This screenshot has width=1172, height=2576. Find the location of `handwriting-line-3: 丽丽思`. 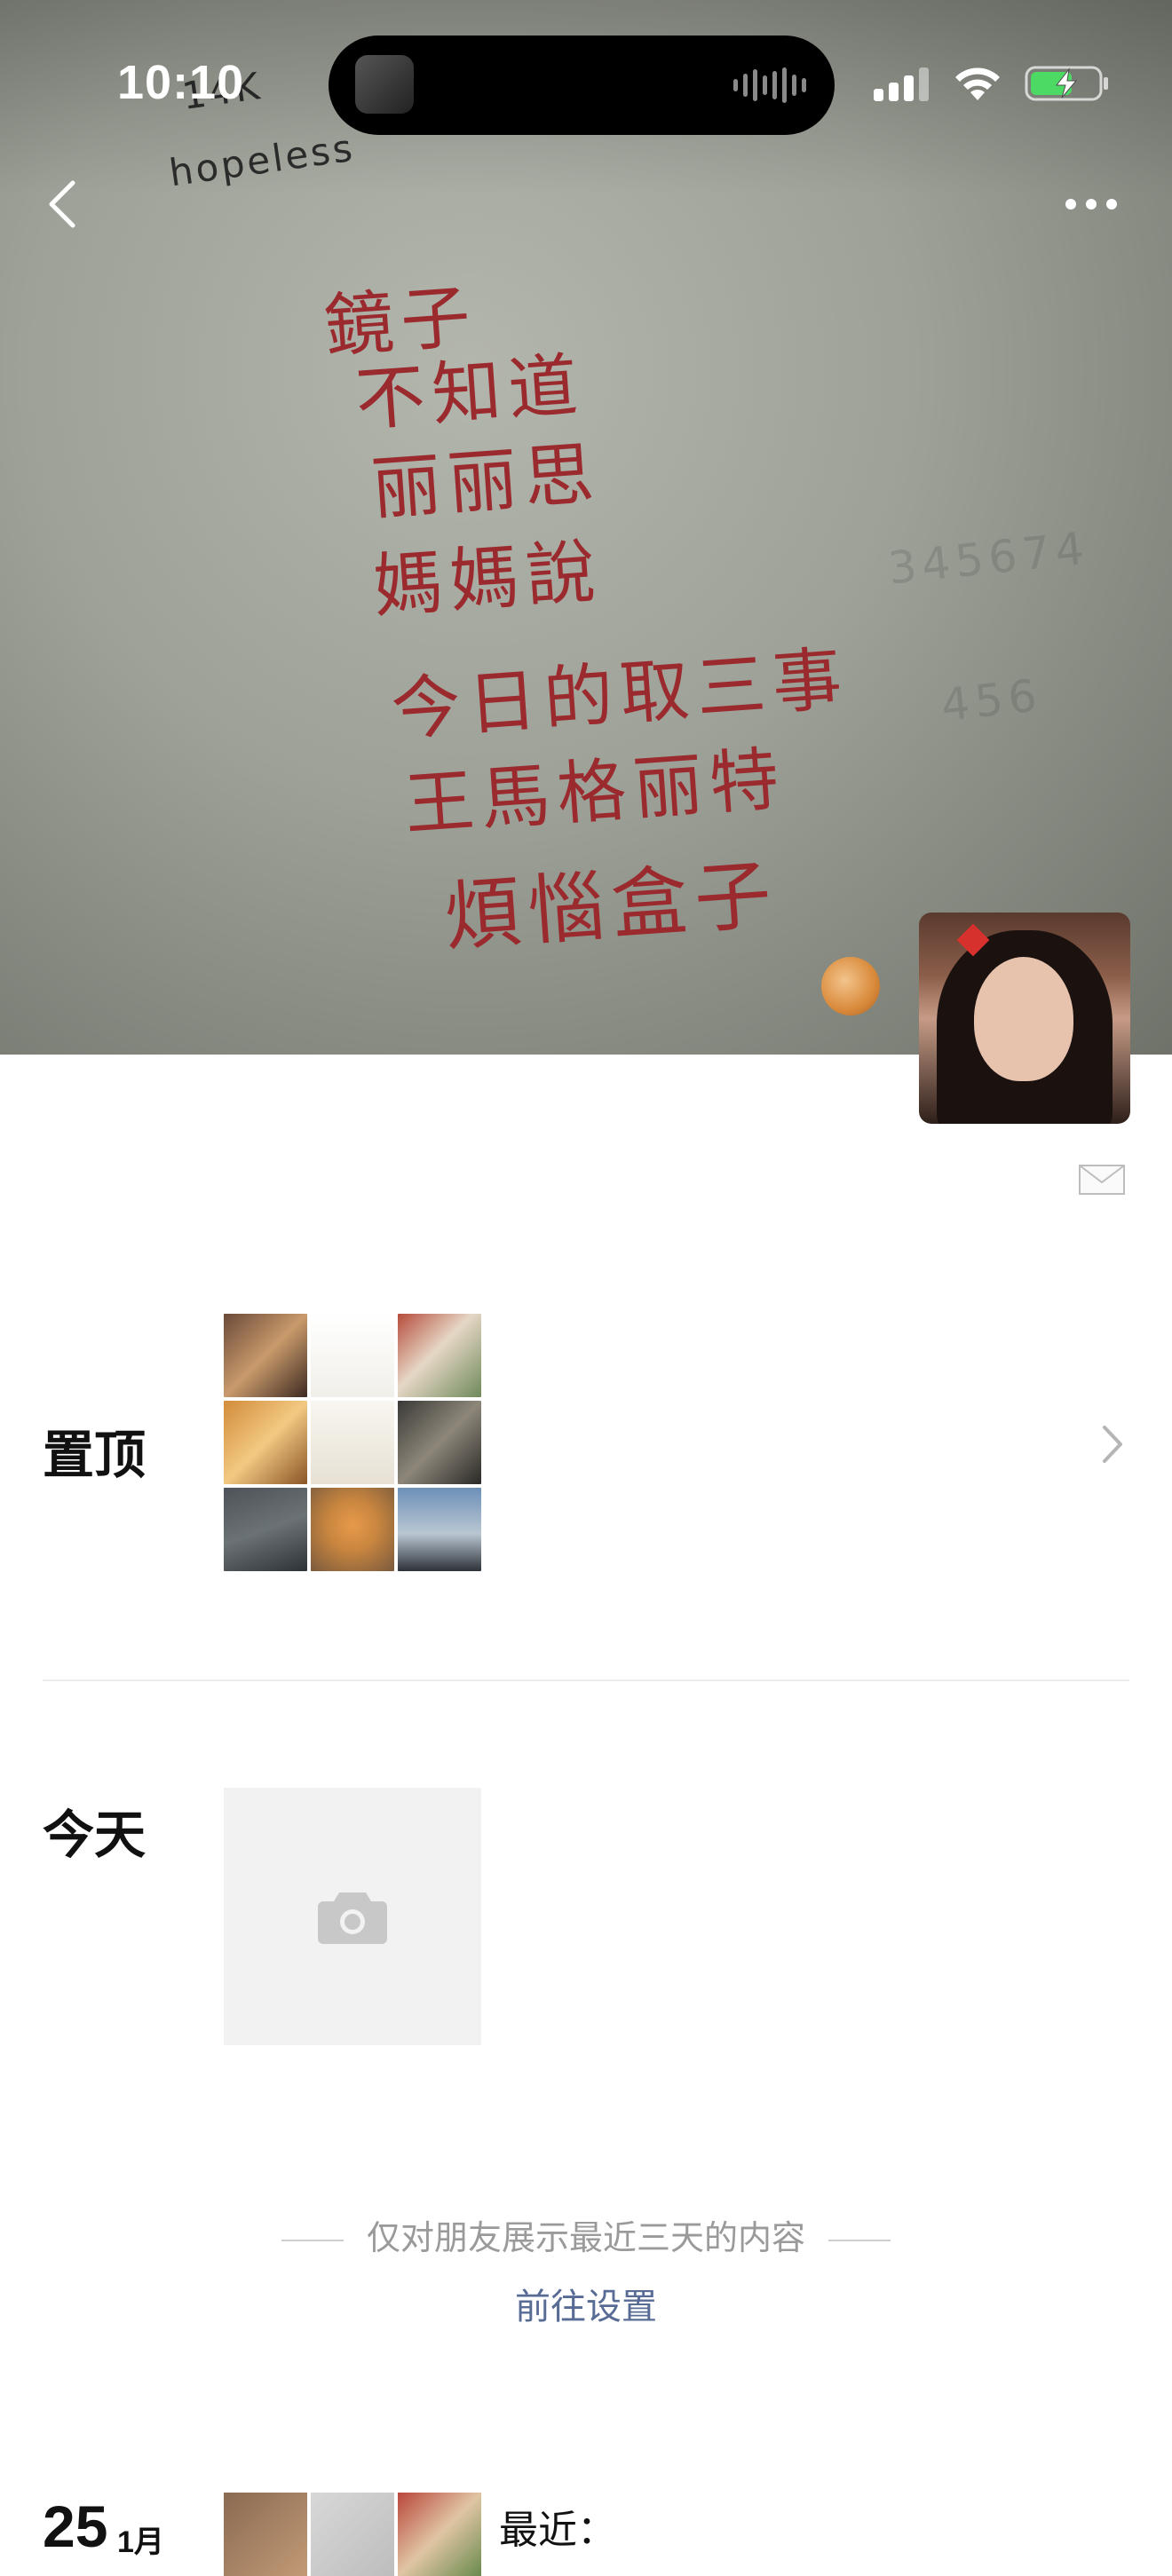

handwriting-line-3: 丽丽思 is located at coordinates (486, 482).